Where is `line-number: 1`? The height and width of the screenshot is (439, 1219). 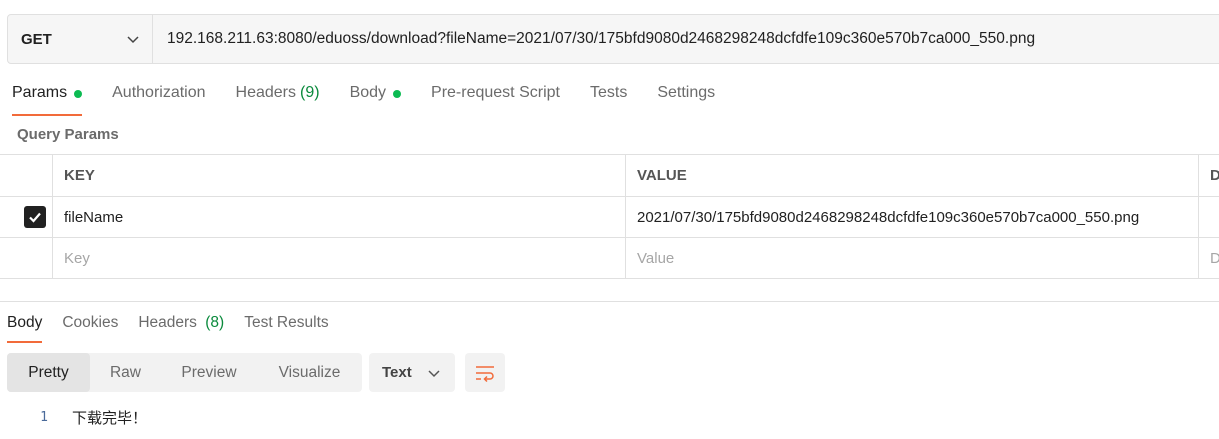 line-number: 1 is located at coordinates (44, 417).